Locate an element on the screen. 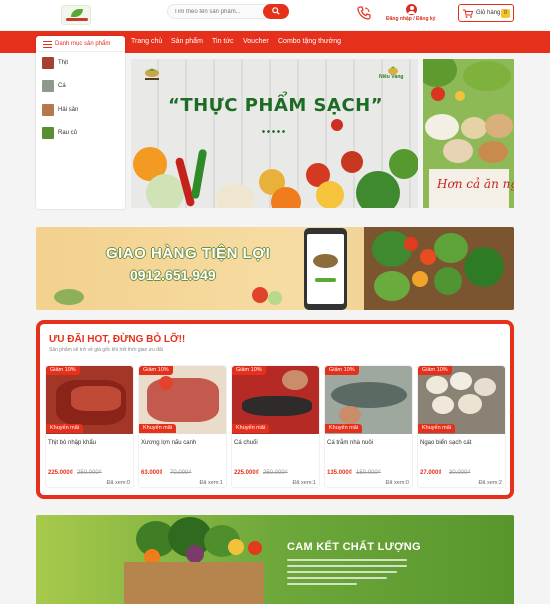 This screenshot has width=550, height=604. brand-logo-niêu-vàng: Niêu Vàng is located at coordinates (394, 75).